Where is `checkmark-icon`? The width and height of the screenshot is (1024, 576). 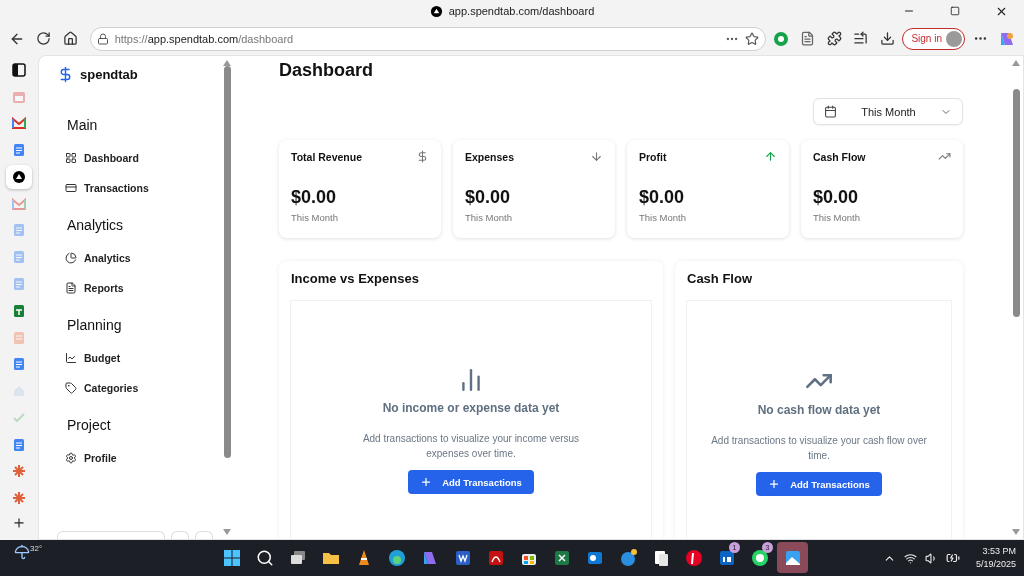
checkmark-icon is located at coordinates (19, 417).